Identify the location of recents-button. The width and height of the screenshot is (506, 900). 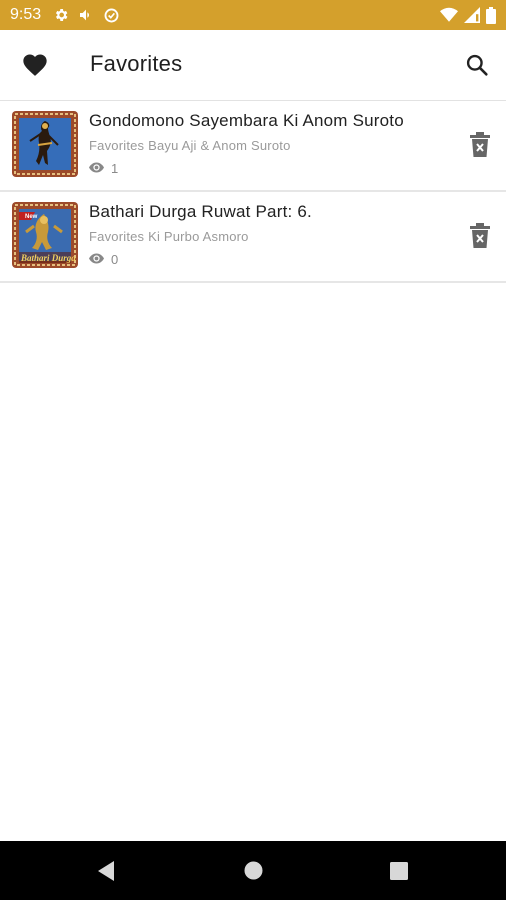
(399, 873).